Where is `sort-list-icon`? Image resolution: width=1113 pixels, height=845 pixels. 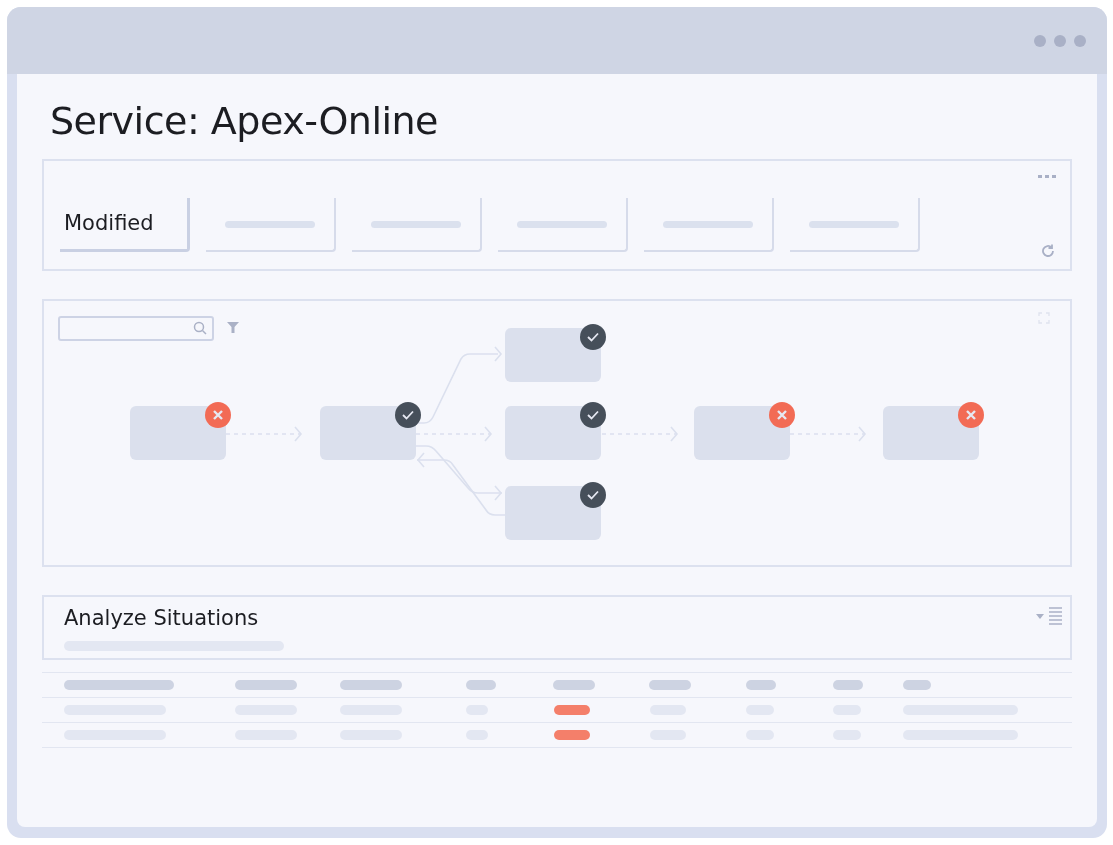 sort-list-icon is located at coordinates (1050, 616).